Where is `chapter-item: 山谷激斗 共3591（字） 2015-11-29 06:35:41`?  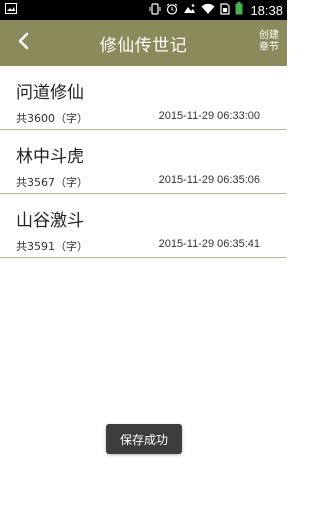 chapter-item: 山谷激斗 共3591（字） 2015-11-29 06:35:41 is located at coordinates (143, 226).